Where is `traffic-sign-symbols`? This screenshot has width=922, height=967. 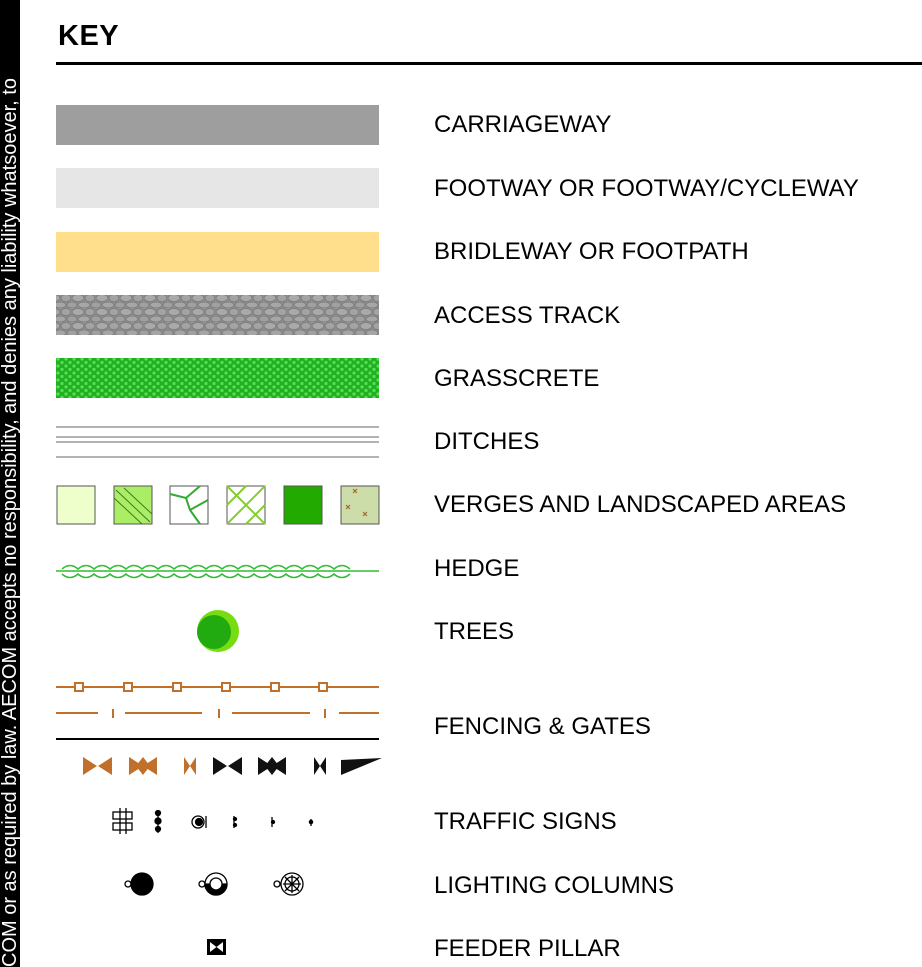
traffic-sign-symbols is located at coordinates (213, 821).